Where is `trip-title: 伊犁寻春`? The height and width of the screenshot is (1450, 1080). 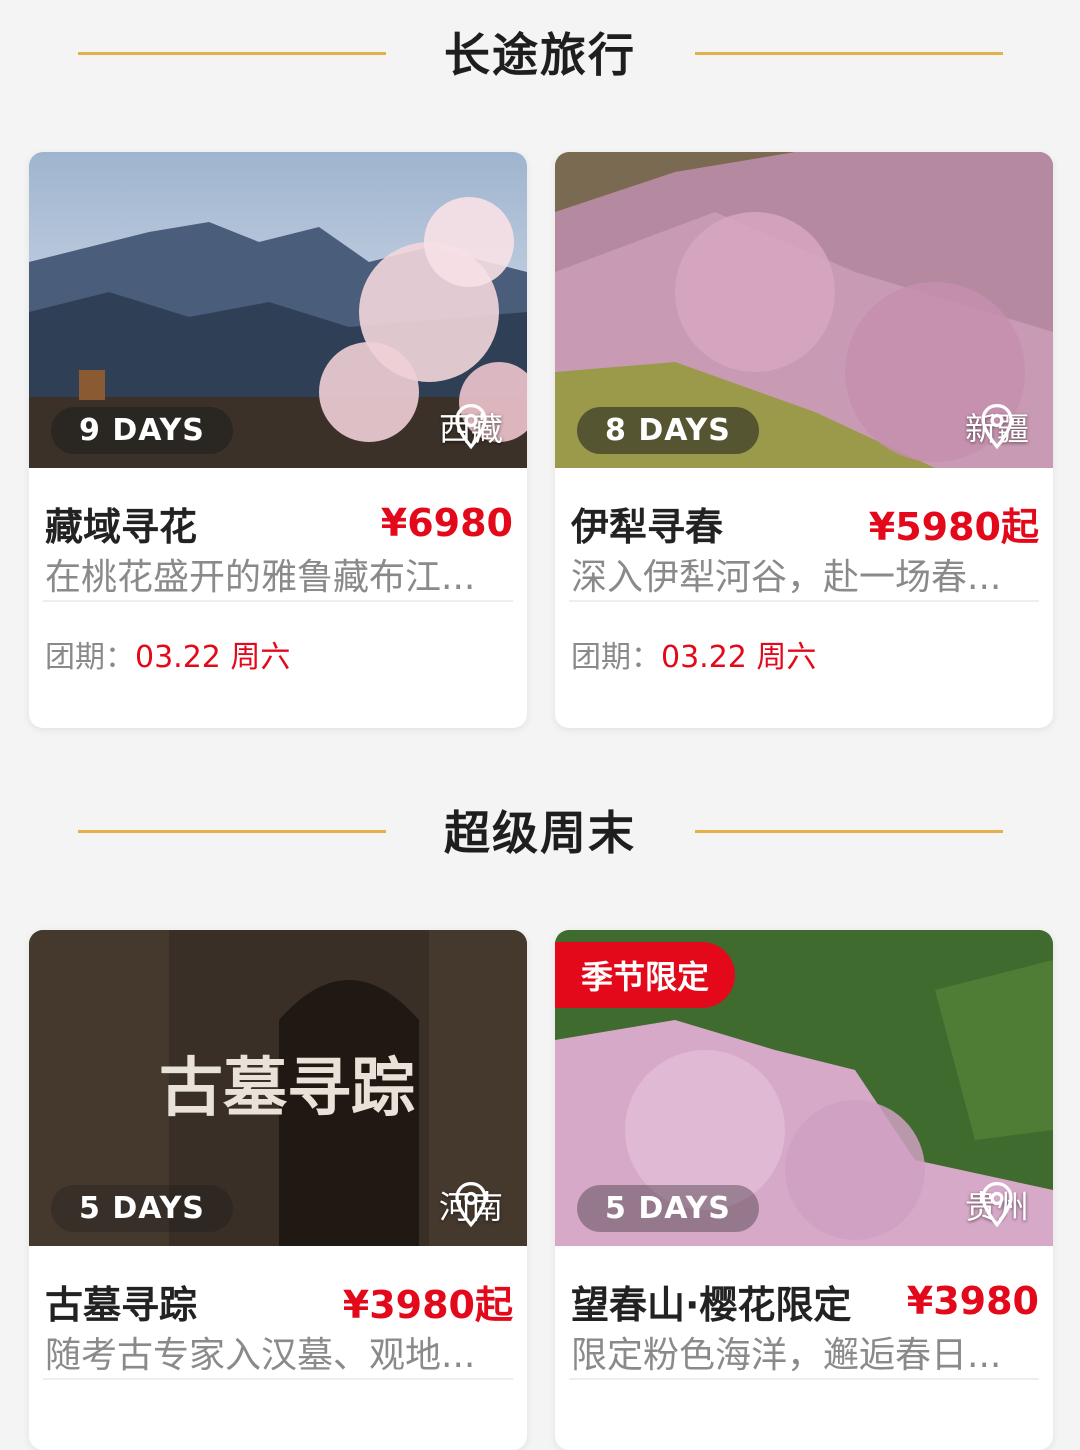 trip-title: 伊犁寻春 is located at coordinates (647, 526).